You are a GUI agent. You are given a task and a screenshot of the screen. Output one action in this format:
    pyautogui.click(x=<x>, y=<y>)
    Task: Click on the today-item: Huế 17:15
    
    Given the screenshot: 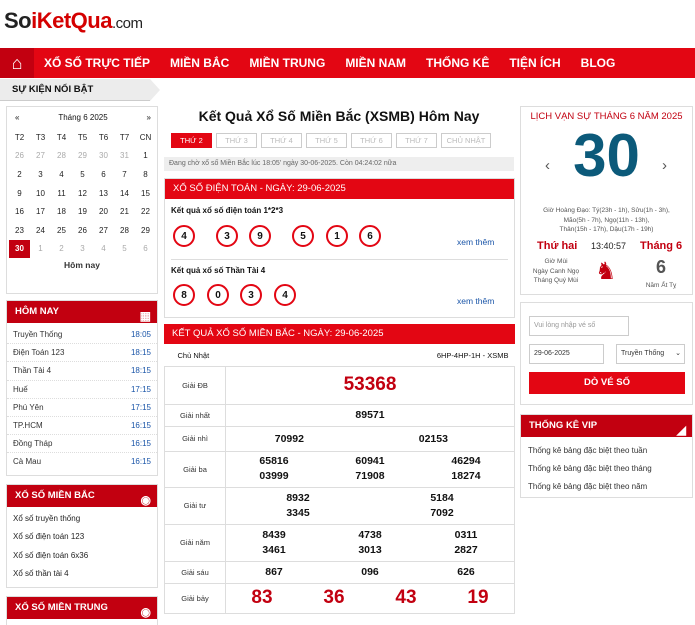 What is the action you would take?
    pyautogui.click(x=82, y=390)
    